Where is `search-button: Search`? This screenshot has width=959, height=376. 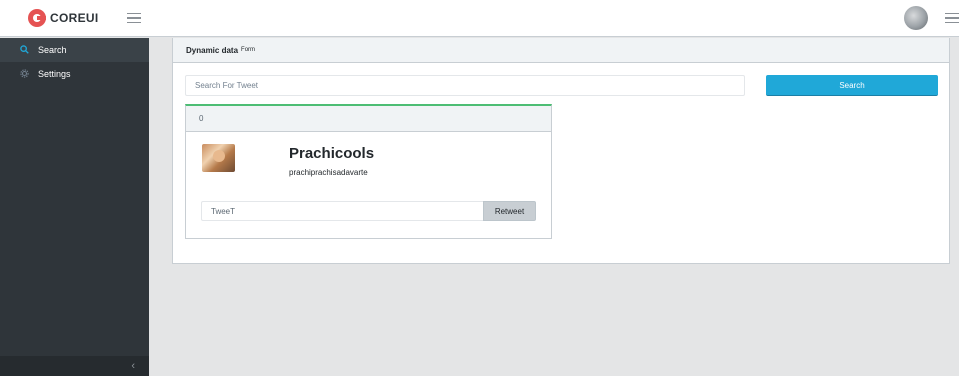 search-button: Search is located at coordinates (852, 85).